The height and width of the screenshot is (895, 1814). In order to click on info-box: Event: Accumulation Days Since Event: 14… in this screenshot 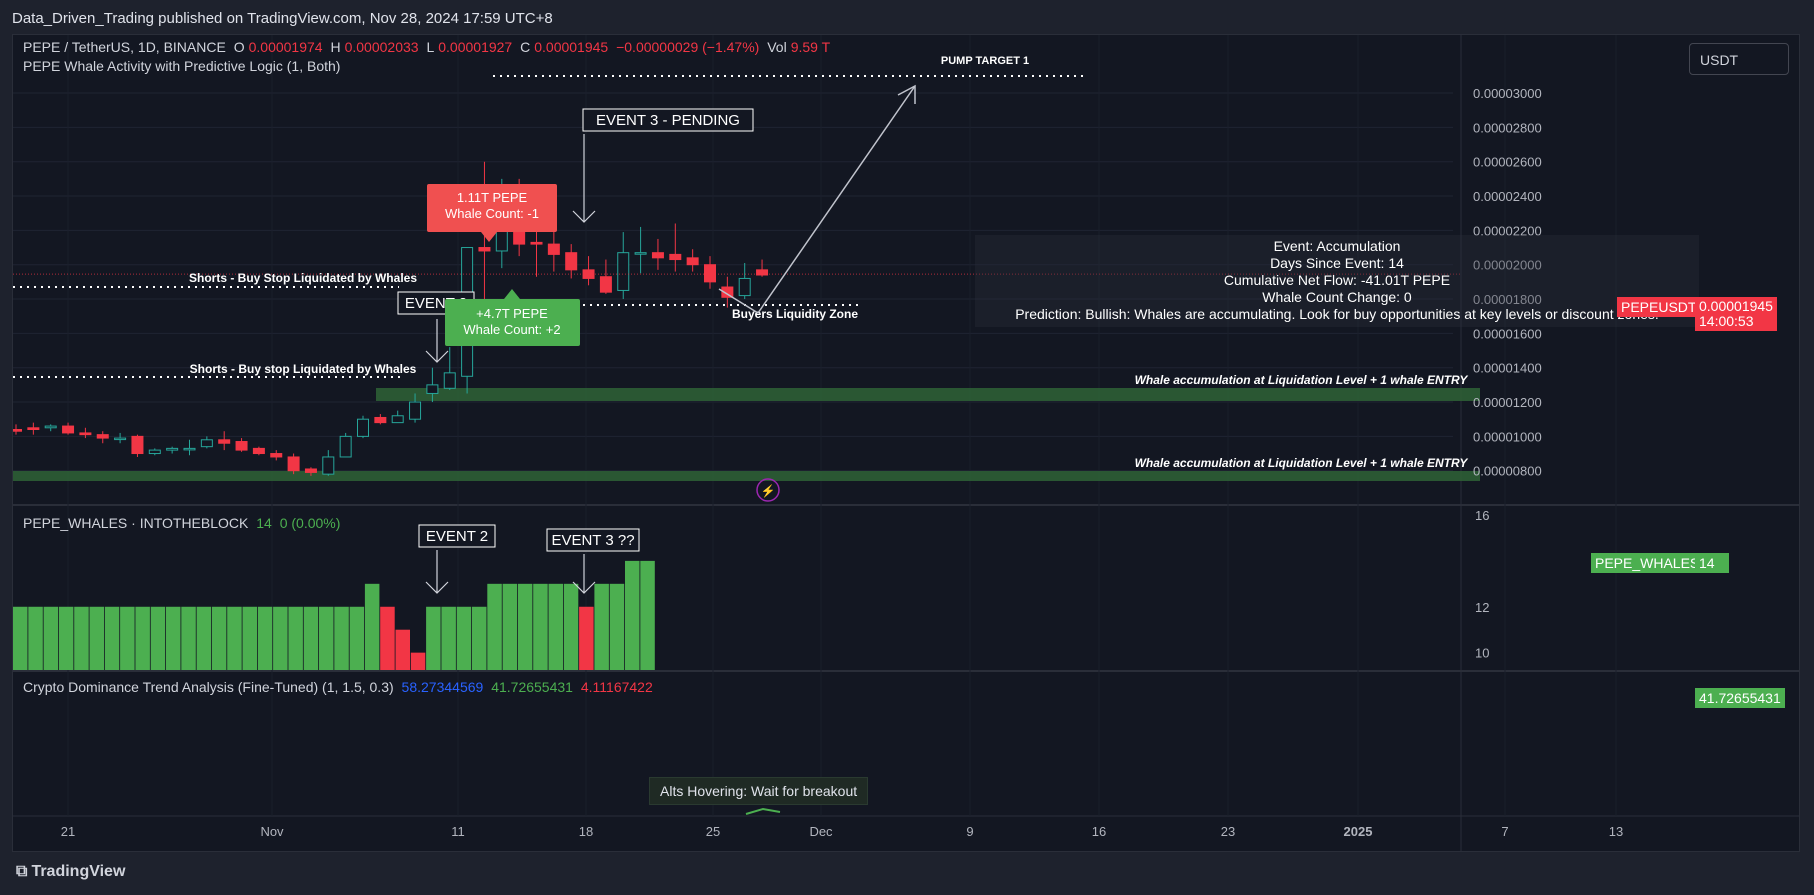, I will do `click(1337, 281)`.